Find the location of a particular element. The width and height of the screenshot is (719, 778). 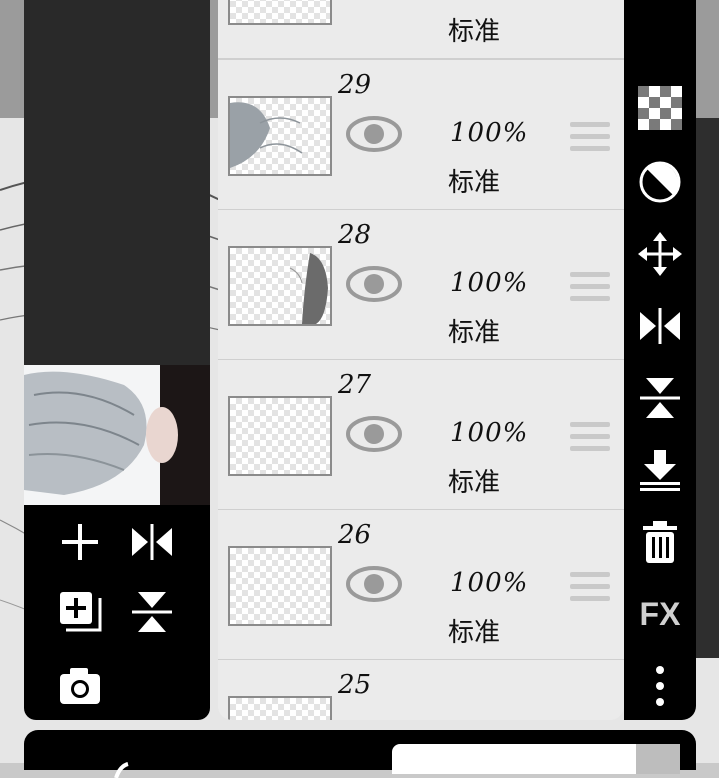

preview-artwork is located at coordinates (117, 435).